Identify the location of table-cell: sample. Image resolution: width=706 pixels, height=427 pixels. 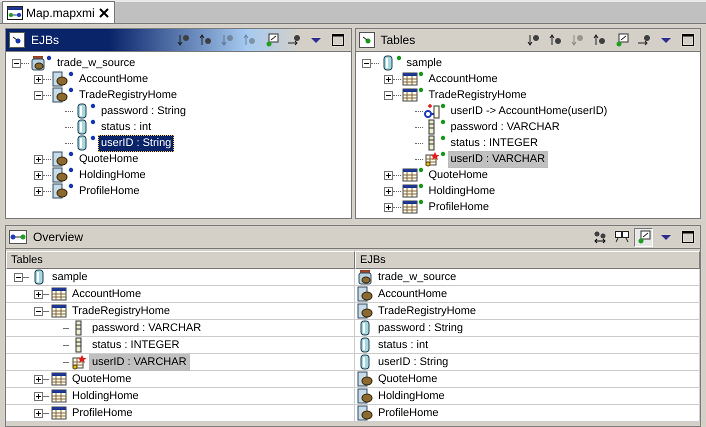
(69, 277).